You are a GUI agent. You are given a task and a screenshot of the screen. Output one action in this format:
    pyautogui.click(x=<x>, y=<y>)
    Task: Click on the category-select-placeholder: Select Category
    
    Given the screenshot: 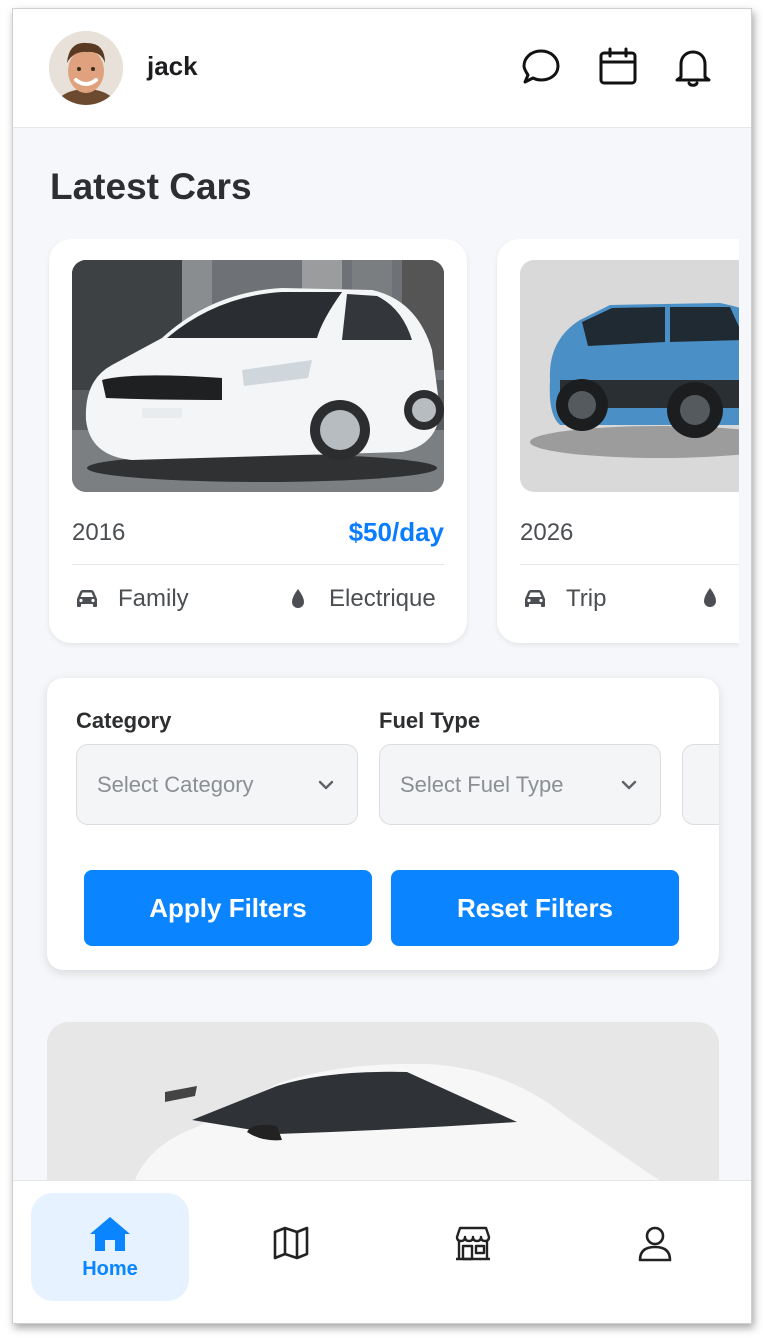 What is the action you would take?
    pyautogui.click(x=175, y=784)
    